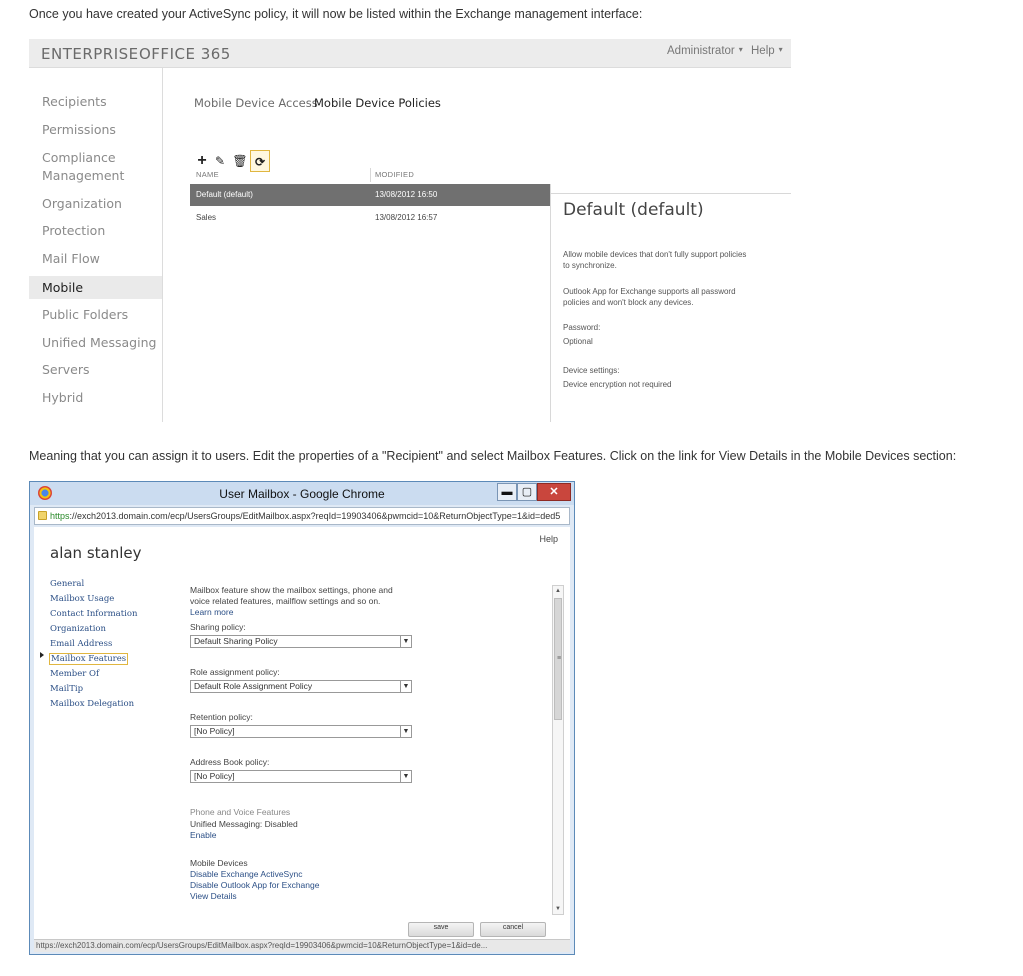  What do you see at coordinates (633, 210) in the screenshot?
I see `detail-title: Default (default)` at bounding box center [633, 210].